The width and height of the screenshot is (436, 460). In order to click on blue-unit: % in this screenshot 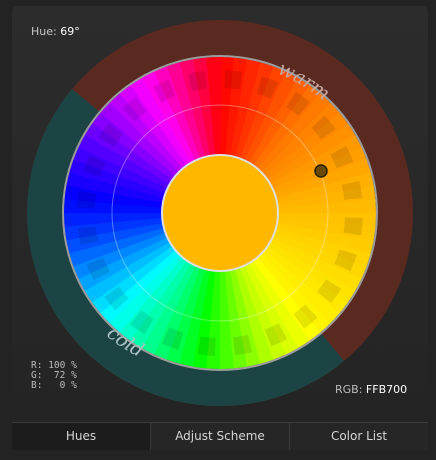, I will do `click(74, 385)`.